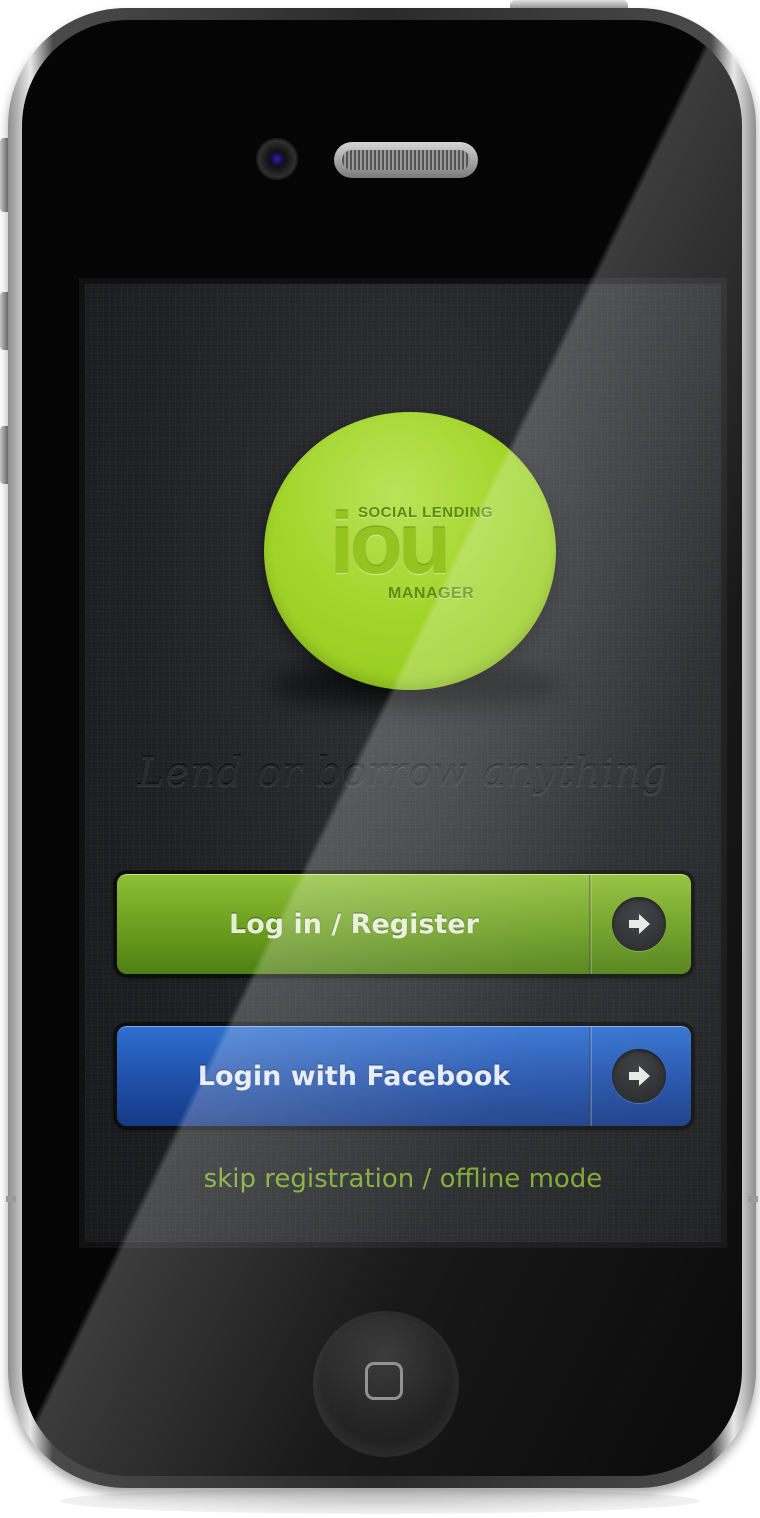 The height and width of the screenshot is (1518, 760). Describe the element at coordinates (277, 159) in the screenshot. I see `front-camera-icon` at that location.